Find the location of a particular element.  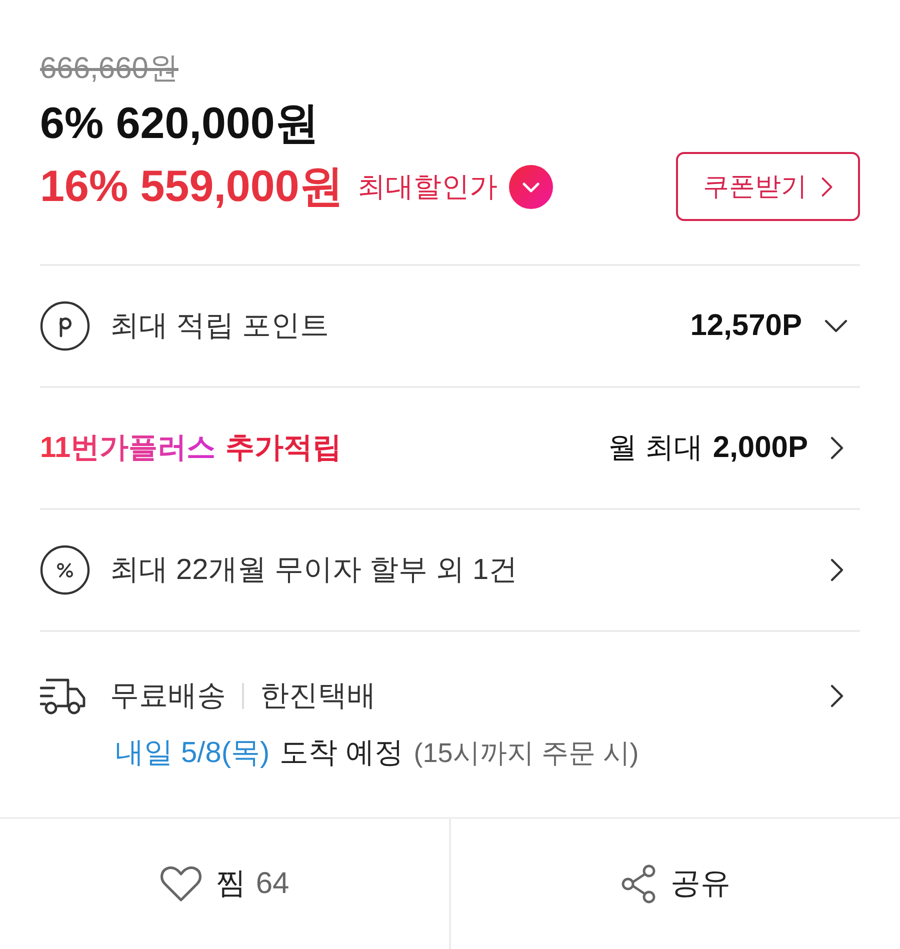

truck-icon is located at coordinates (63, 696).